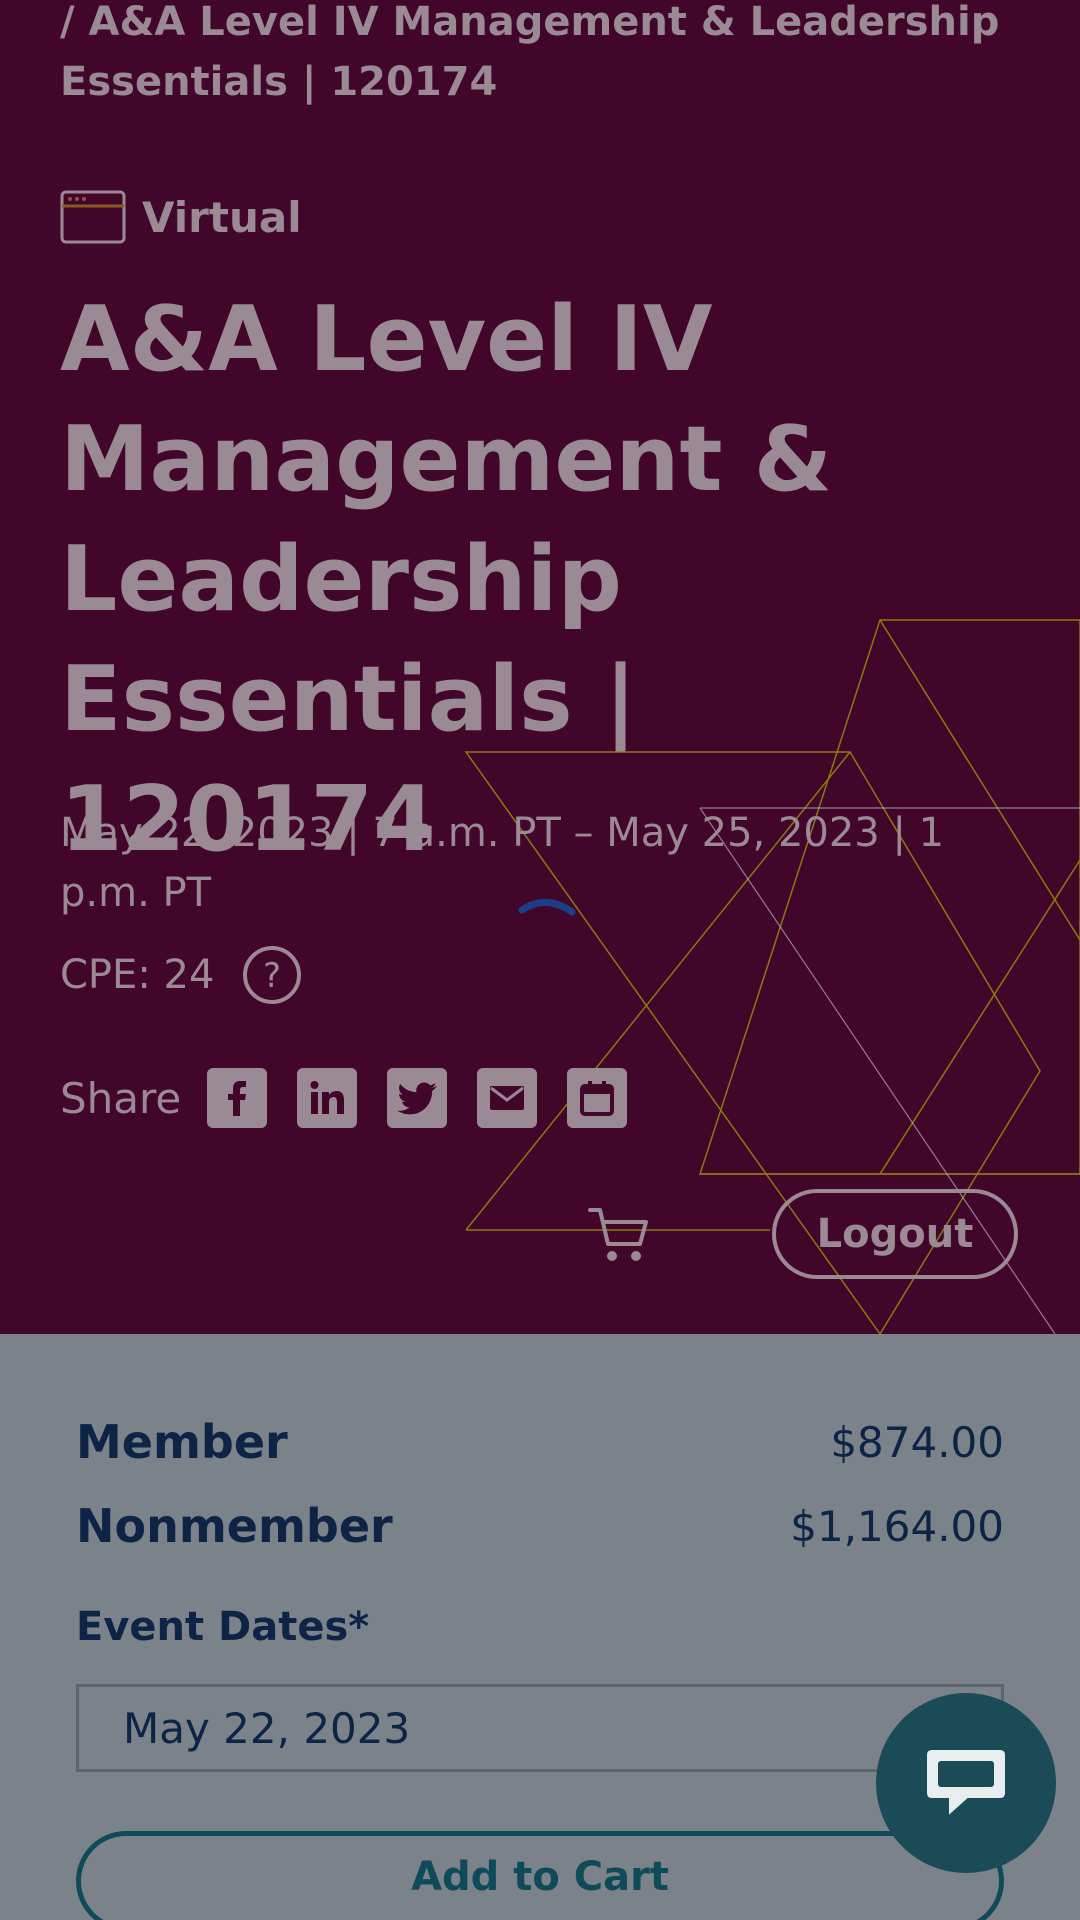  Describe the element at coordinates (540, 1728) in the screenshot. I see `event-dates-select: May 22, 2023` at that location.